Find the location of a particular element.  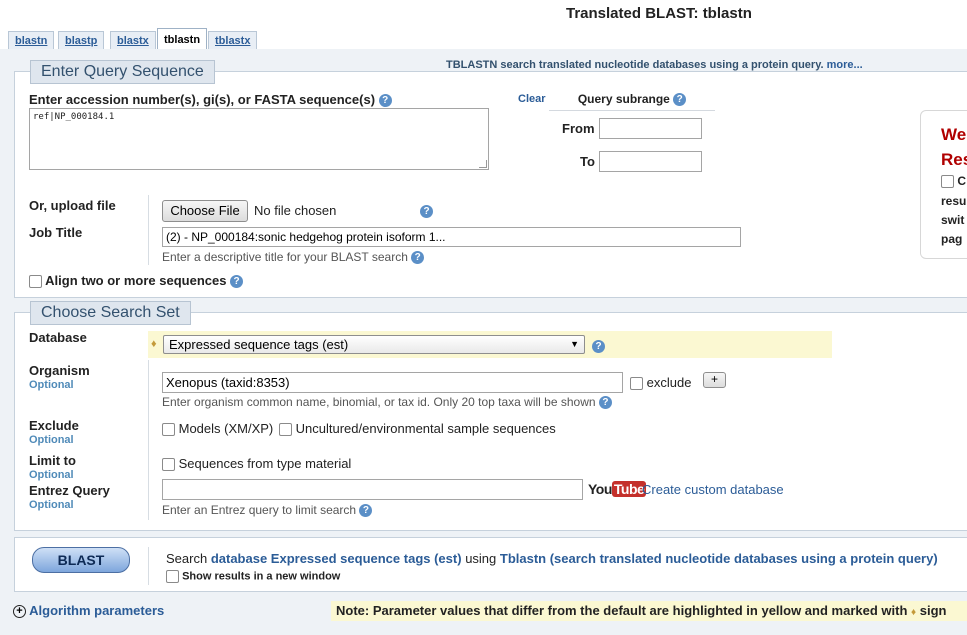

tab-blastn: blastn is located at coordinates (31, 40).